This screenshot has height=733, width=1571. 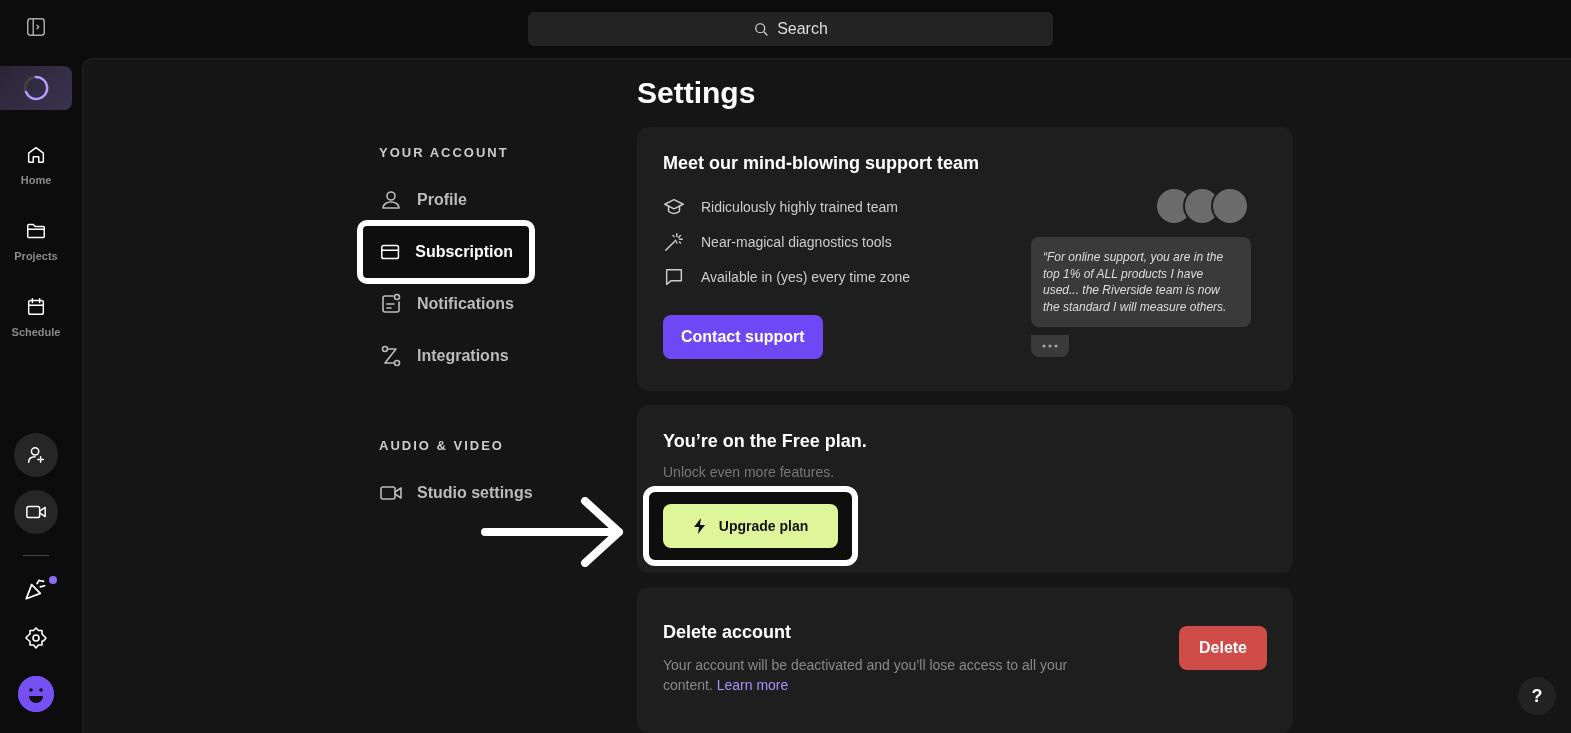 What do you see at coordinates (1050, 346) in the screenshot?
I see `ellipsis-icon` at bounding box center [1050, 346].